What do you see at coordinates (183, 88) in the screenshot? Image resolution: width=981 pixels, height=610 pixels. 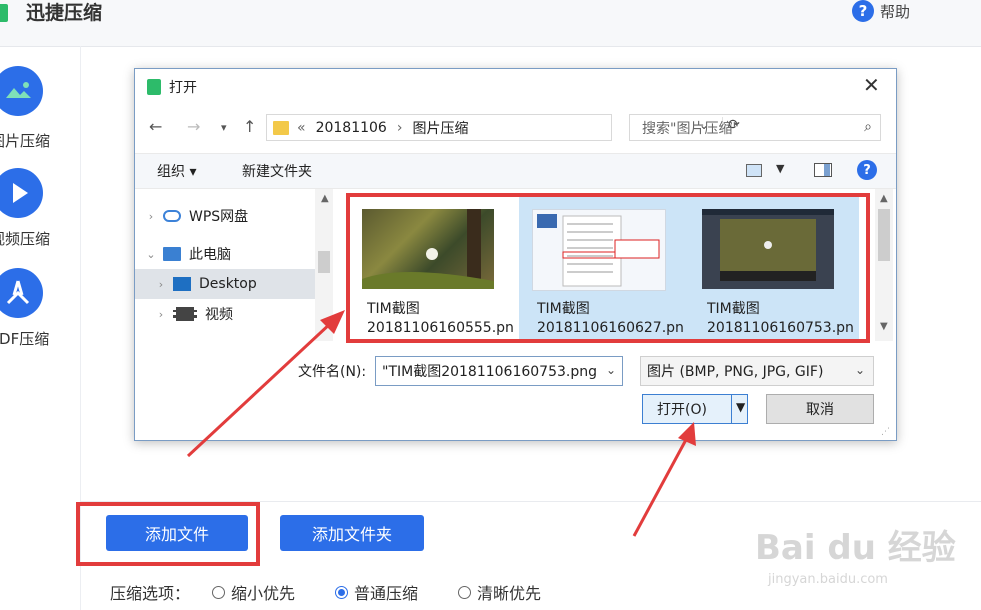 I see `dialog-title: 打开` at bounding box center [183, 88].